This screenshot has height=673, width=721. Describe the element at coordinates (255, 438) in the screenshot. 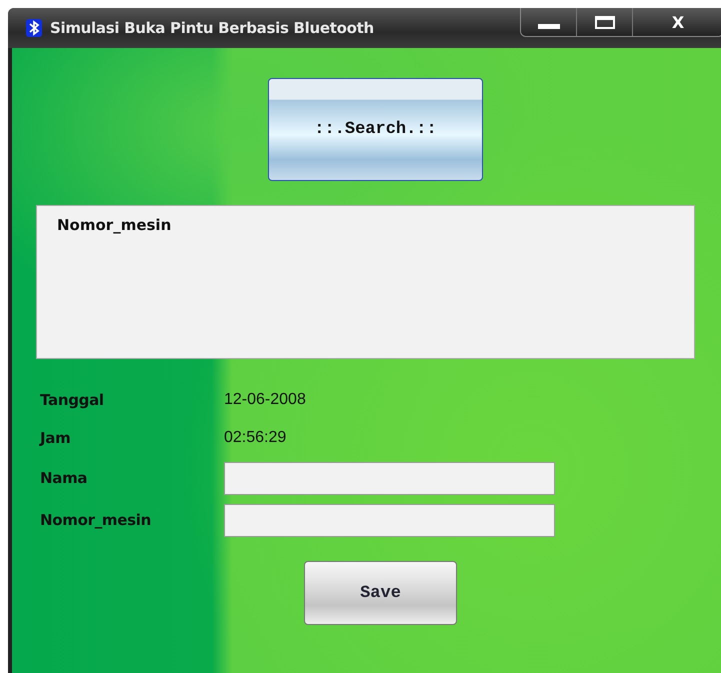

I see `field-value: 02:56:29` at that location.